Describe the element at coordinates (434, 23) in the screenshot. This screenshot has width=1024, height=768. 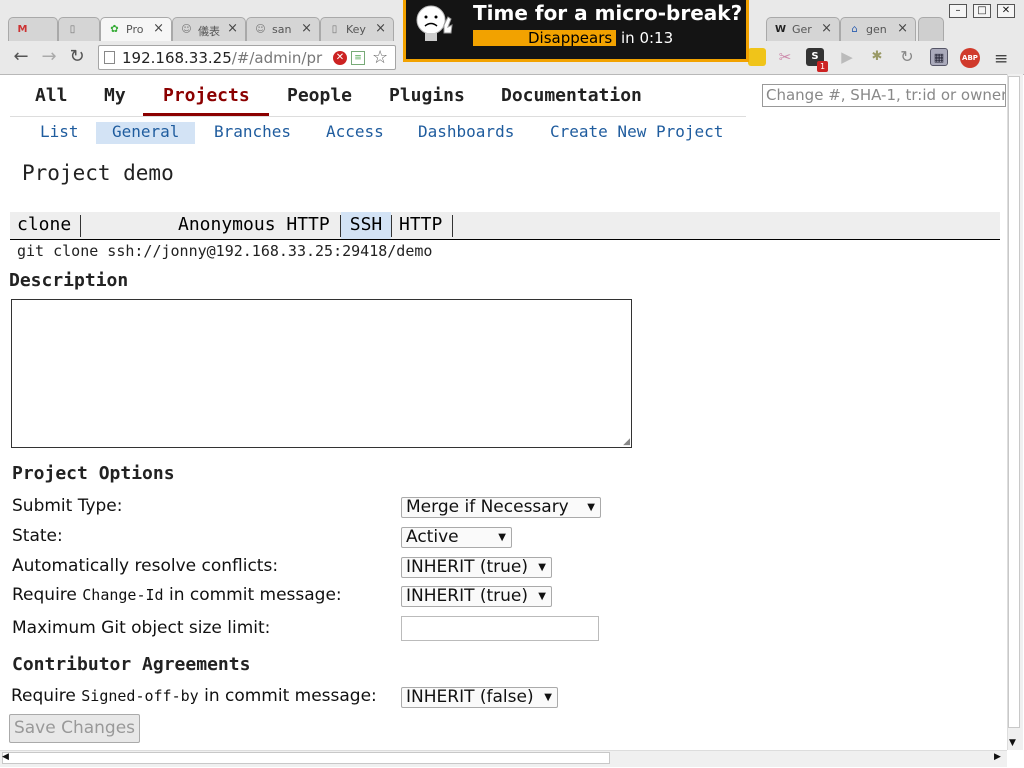
I see `lightbulb-icon` at that location.